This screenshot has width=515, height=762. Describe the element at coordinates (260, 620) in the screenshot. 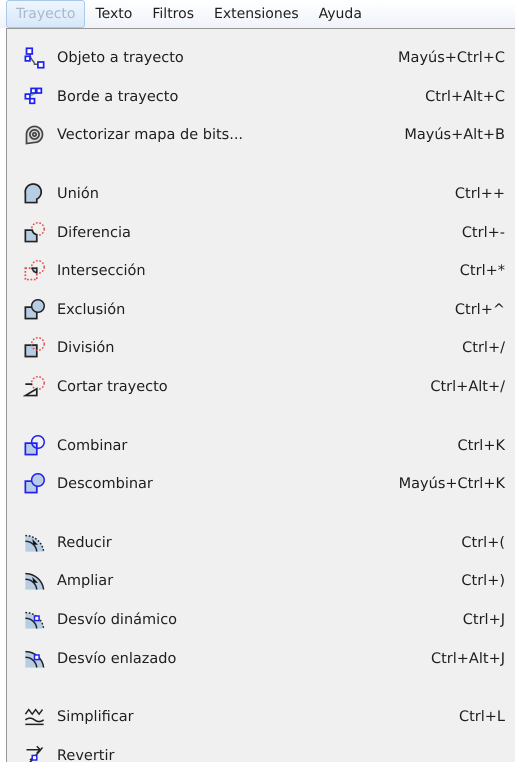

I see `menu-item: Desvío dinámico` at that location.